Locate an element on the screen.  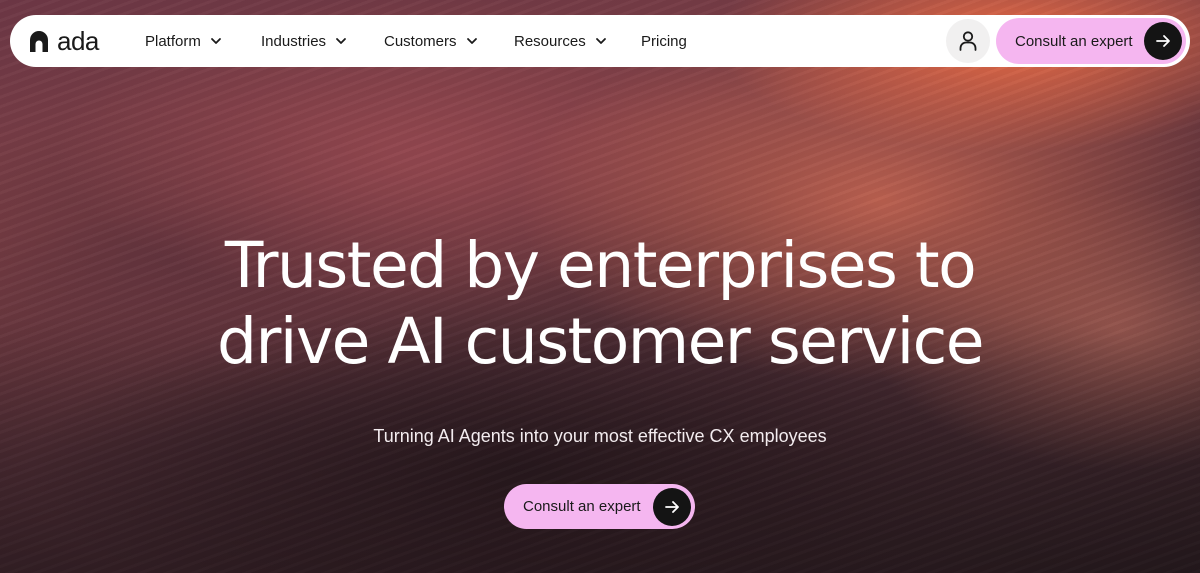
account-button is located at coordinates (968, 41).